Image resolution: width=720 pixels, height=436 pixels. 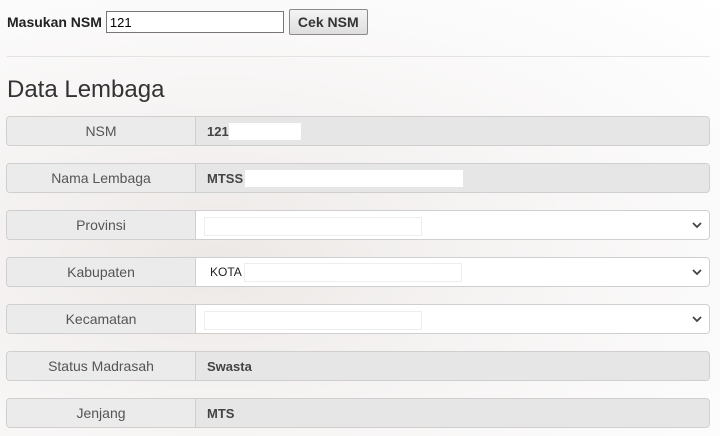 I want to click on section-title: Data Lembaga, so click(x=86, y=89).